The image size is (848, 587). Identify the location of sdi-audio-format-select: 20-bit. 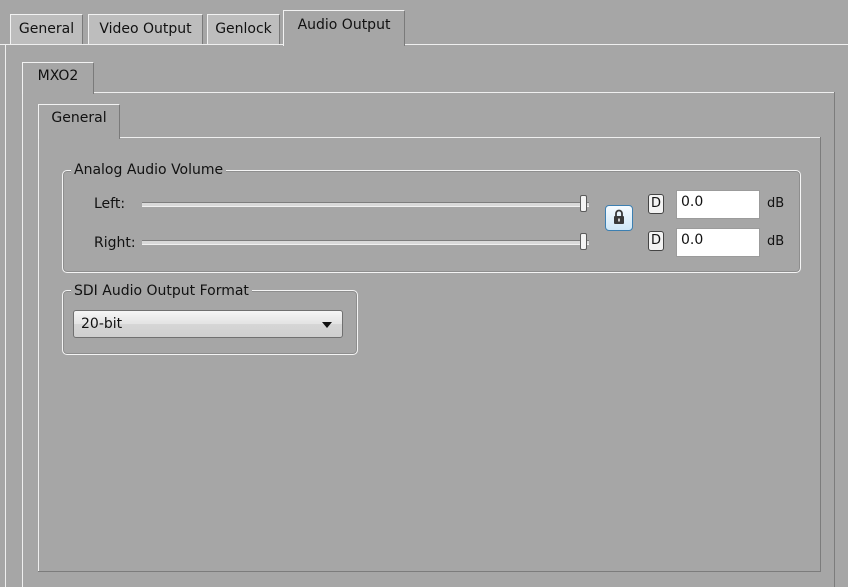
(208, 324).